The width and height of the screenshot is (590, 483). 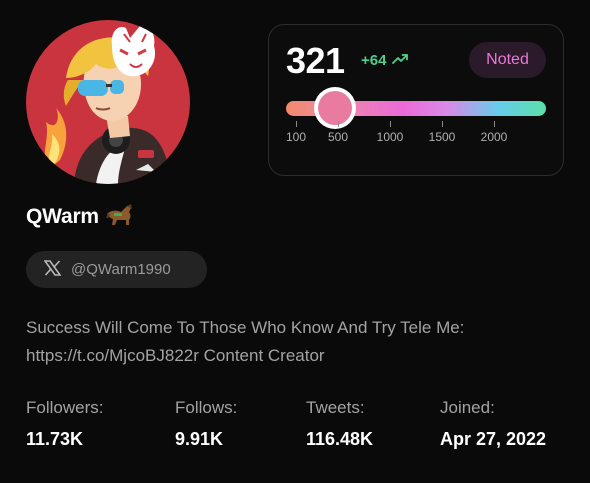 I want to click on x-handle-link: @QWarm1990, so click(x=116, y=269).